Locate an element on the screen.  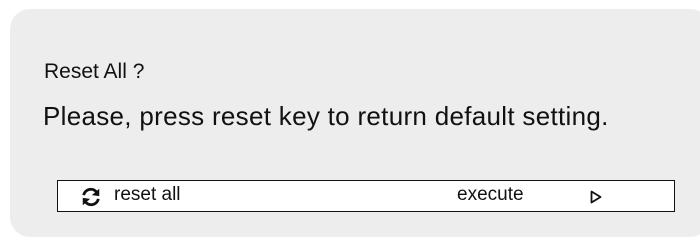
reset-all-row: reset all execute is located at coordinates (366, 196).